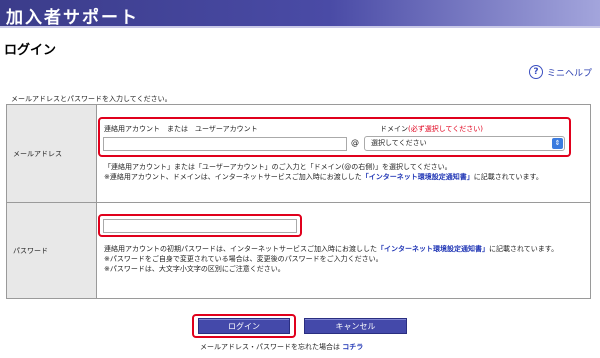 This screenshot has width=600, height=358. I want to click on email-note-text: ※連絡用アカウント、ドメインは、インターネットサービスご加入時にお渡しした, so click(233, 177).